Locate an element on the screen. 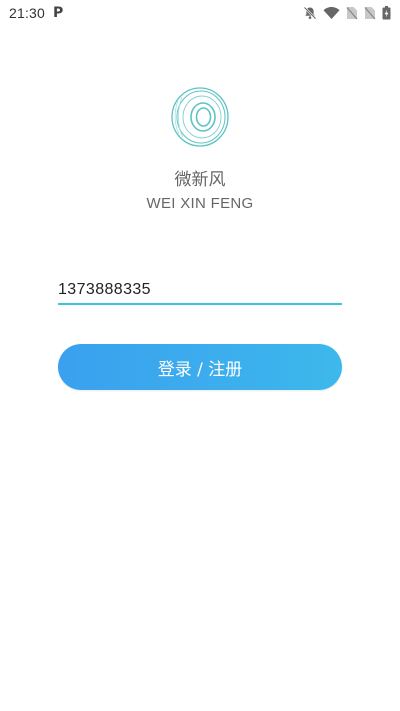 The height and width of the screenshot is (711, 400). bell-off-icon is located at coordinates (310, 13).